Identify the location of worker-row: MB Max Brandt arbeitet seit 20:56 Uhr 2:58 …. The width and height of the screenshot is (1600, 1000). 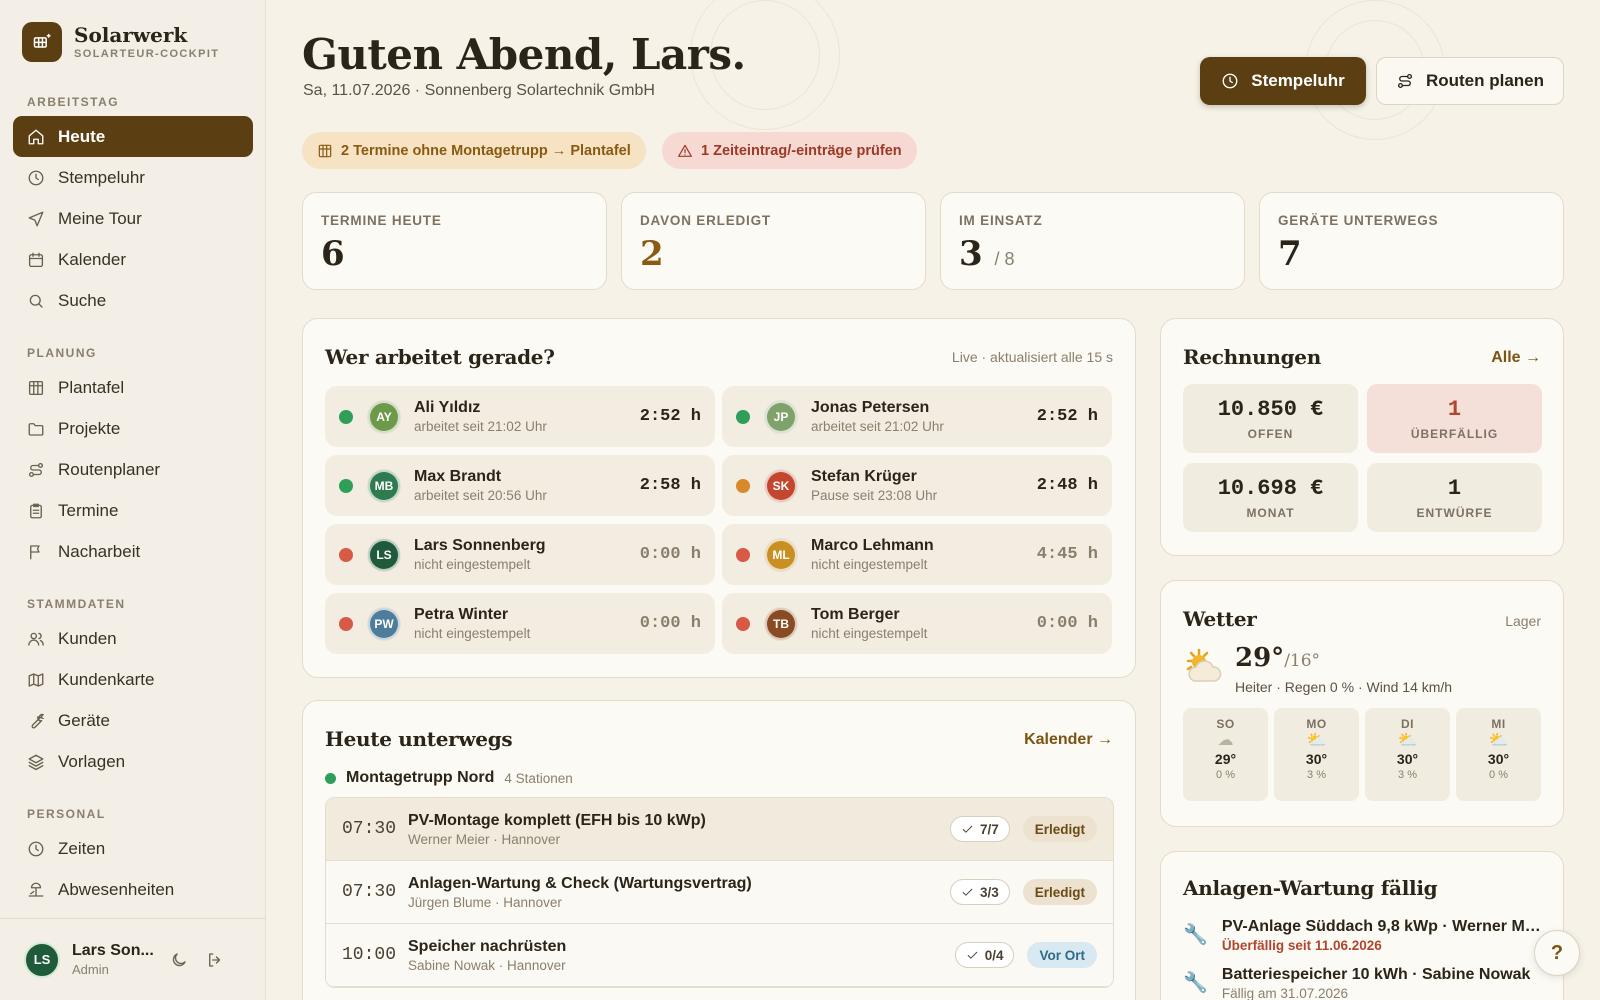
(520, 485).